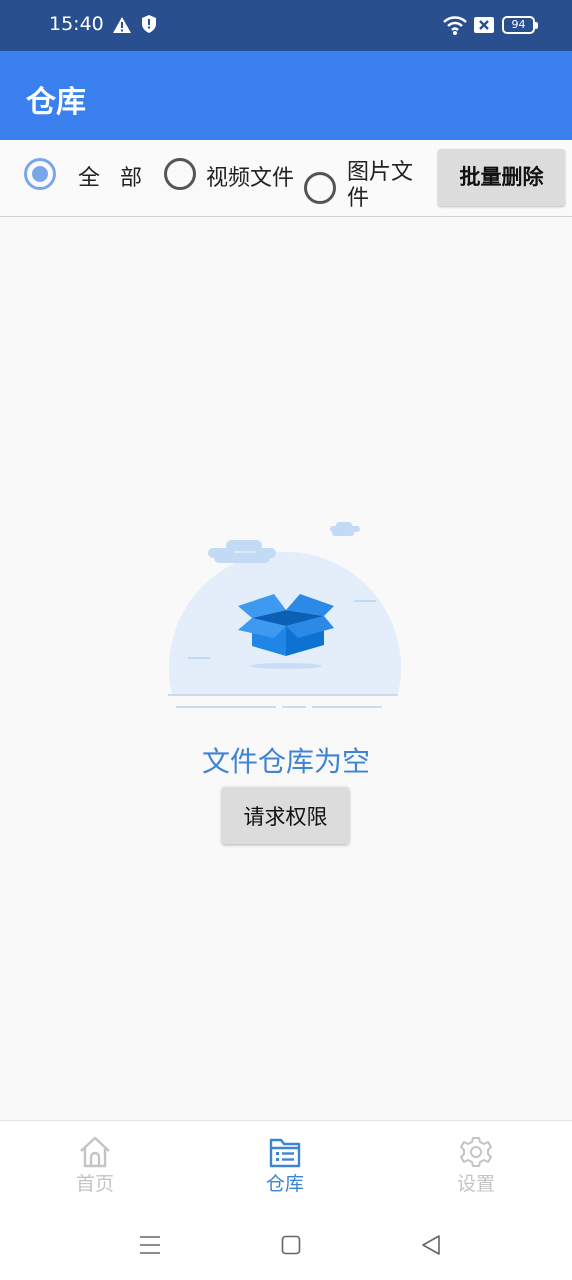 The image size is (572, 1280). What do you see at coordinates (284, 1184) in the screenshot?
I see `nav-label-storage: 仓库` at bounding box center [284, 1184].